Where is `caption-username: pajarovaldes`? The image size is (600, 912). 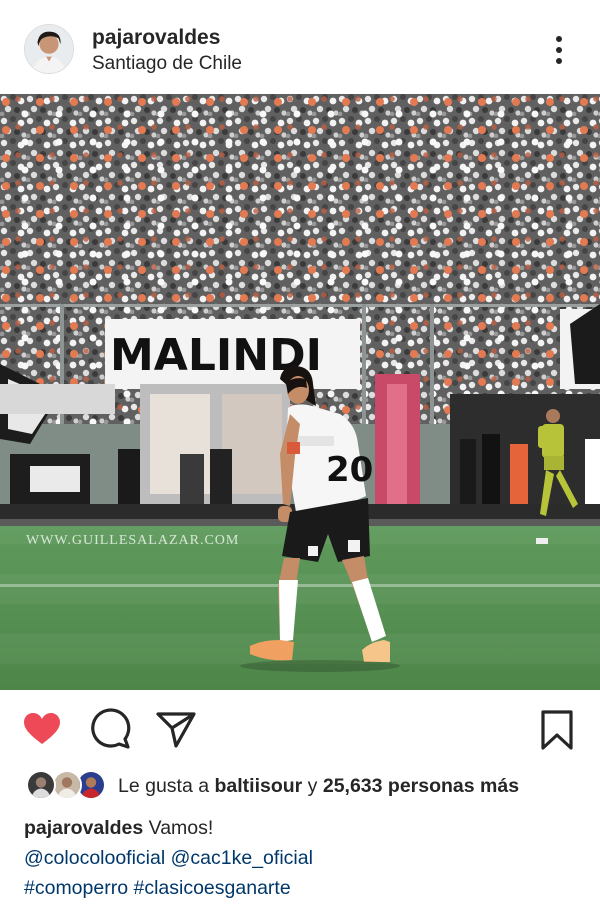
caption-username: pajarovaldes is located at coordinates (83, 828).